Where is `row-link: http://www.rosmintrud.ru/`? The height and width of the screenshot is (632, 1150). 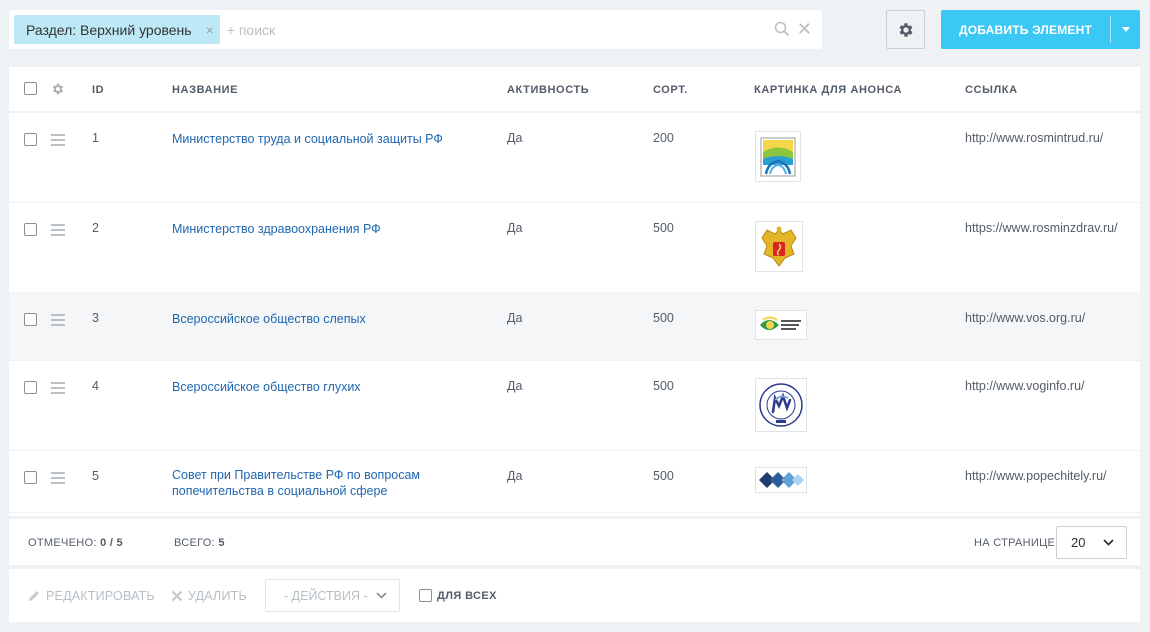 row-link: http://www.rosmintrud.ru/ is located at coordinates (1034, 138).